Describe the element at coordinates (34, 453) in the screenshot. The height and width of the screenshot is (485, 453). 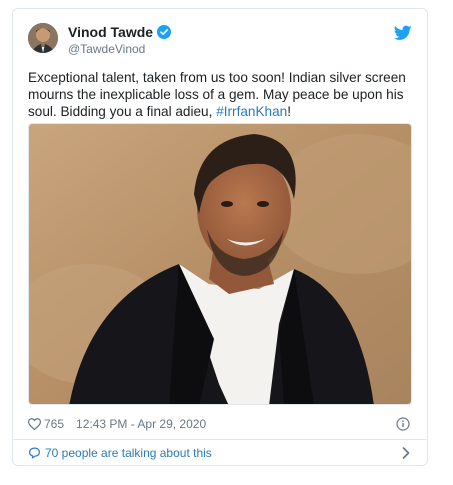
I see `chat-bubble-icon` at that location.